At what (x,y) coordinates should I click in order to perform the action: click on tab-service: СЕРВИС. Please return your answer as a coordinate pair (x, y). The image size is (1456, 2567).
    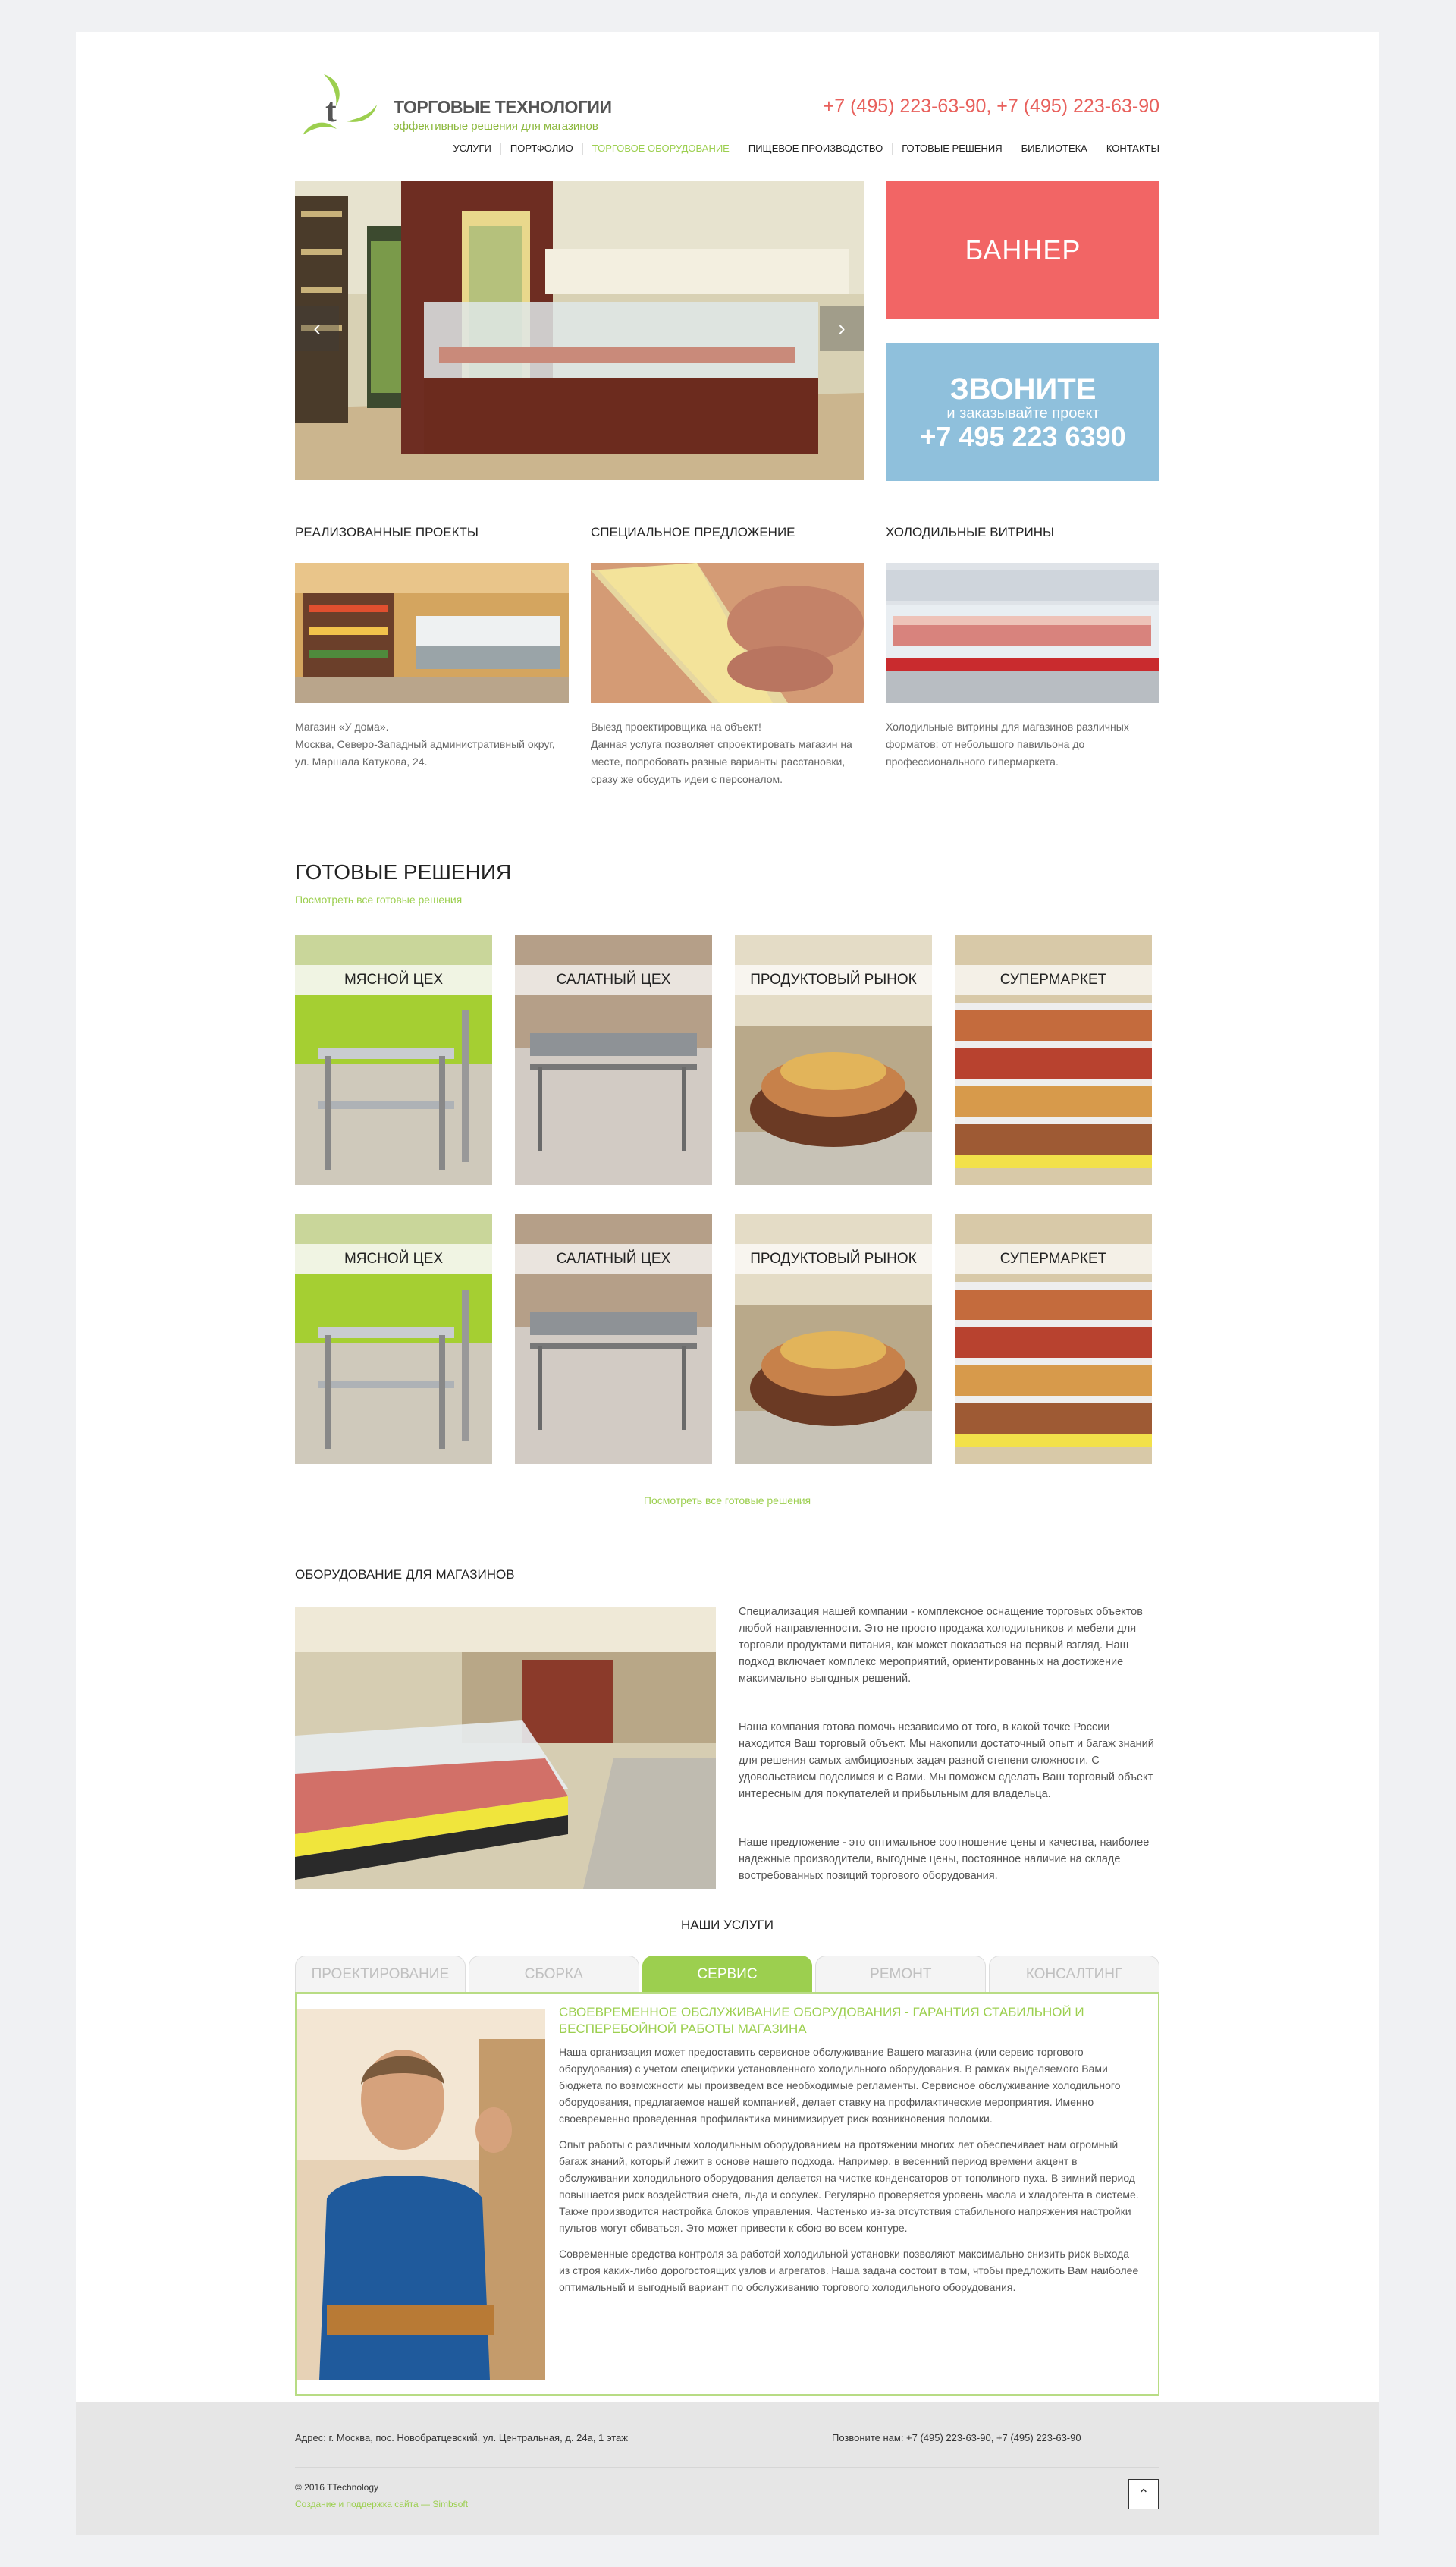
    Looking at the image, I should click on (727, 1974).